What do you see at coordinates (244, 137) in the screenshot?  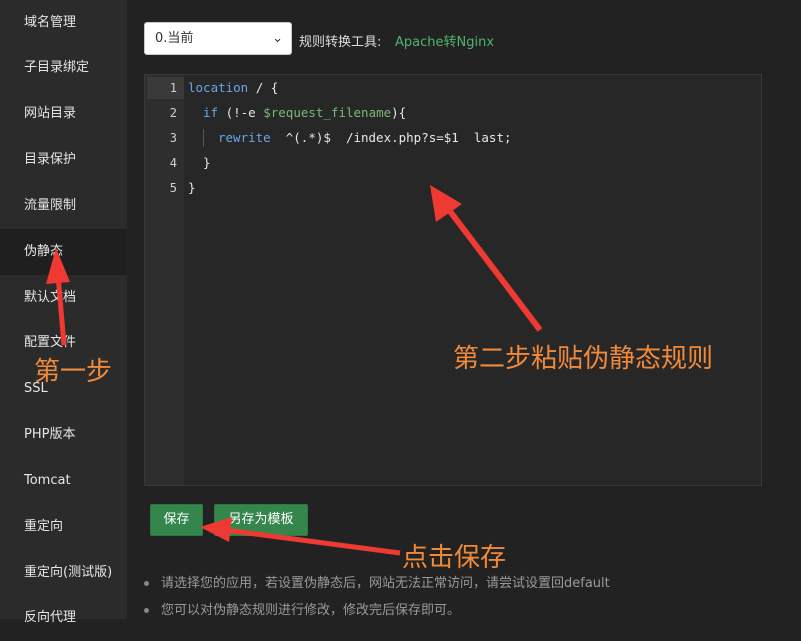 I see `code-keyword: rewrite` at bounding box center [244, 137].